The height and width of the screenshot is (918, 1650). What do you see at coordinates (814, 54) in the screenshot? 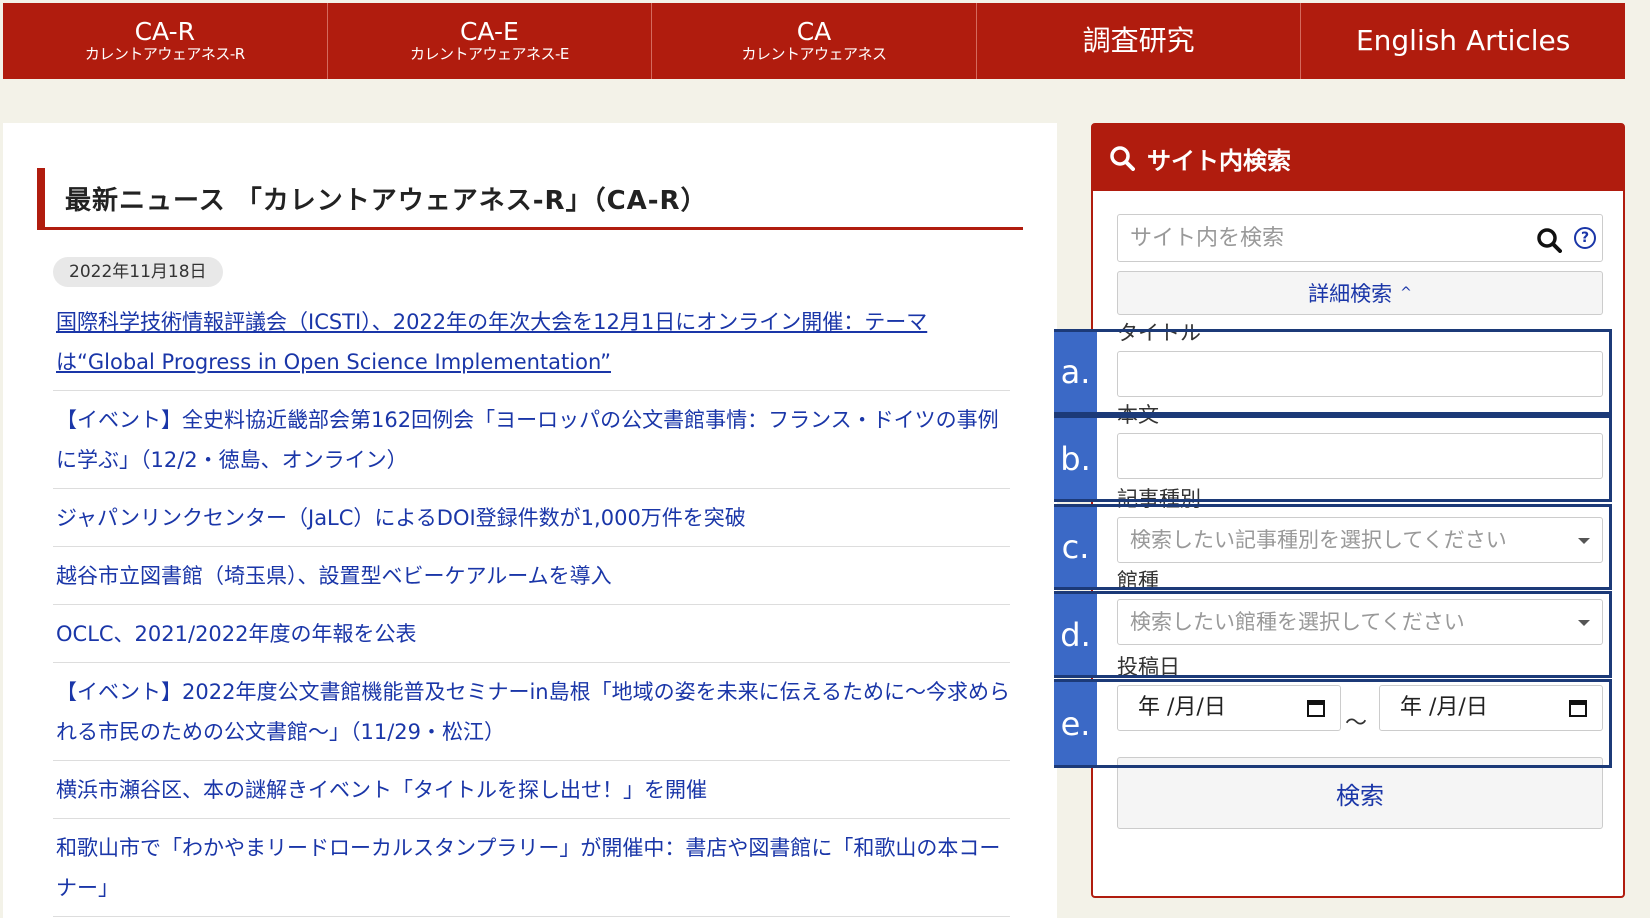
I see `nav-item-sub-label: カレントアウェアネス` at bounding box center [814, 54].